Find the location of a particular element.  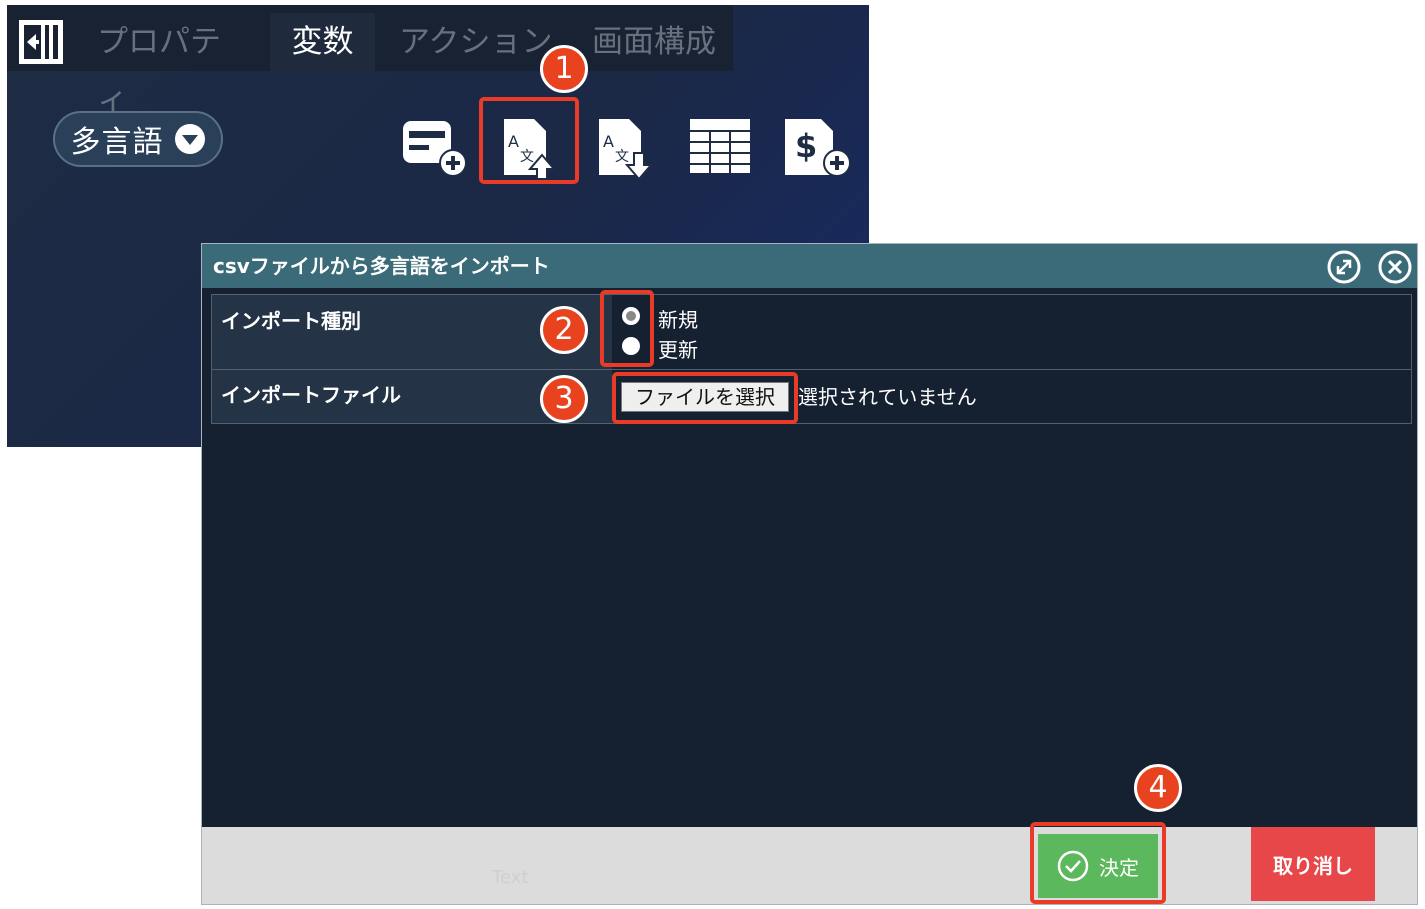

step-marker-1: 1 is located at coordinates (564, 69).